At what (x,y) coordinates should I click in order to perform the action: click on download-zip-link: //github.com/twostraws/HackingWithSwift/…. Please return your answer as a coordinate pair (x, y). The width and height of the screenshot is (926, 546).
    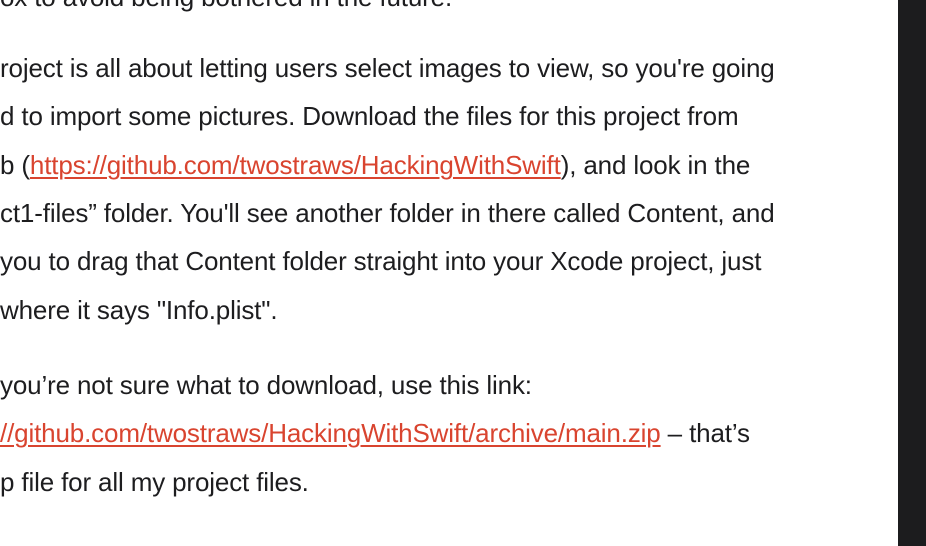
    Looking at the image, I should click on (330, 433).